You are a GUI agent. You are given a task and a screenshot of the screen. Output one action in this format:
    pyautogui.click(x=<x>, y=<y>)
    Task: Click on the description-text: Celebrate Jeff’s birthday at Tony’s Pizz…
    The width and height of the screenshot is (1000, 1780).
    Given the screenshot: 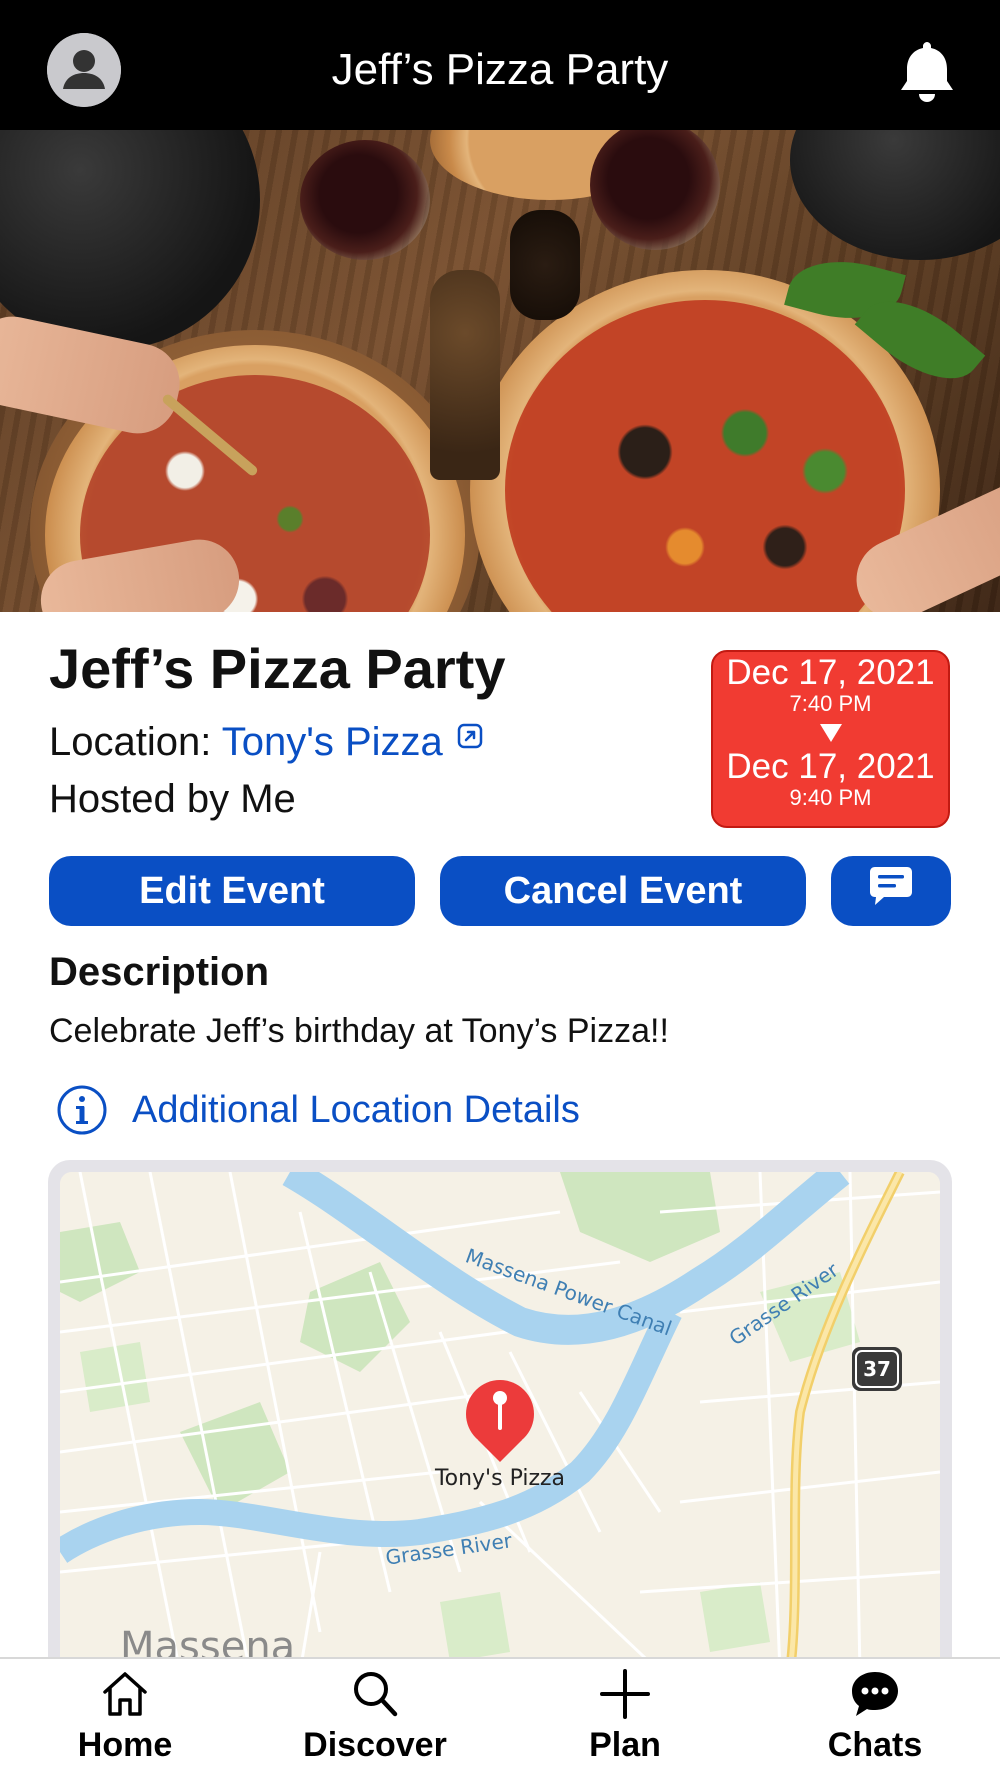 What is the action you would take?
    pyautogui.click(x=359, y=1031)
    